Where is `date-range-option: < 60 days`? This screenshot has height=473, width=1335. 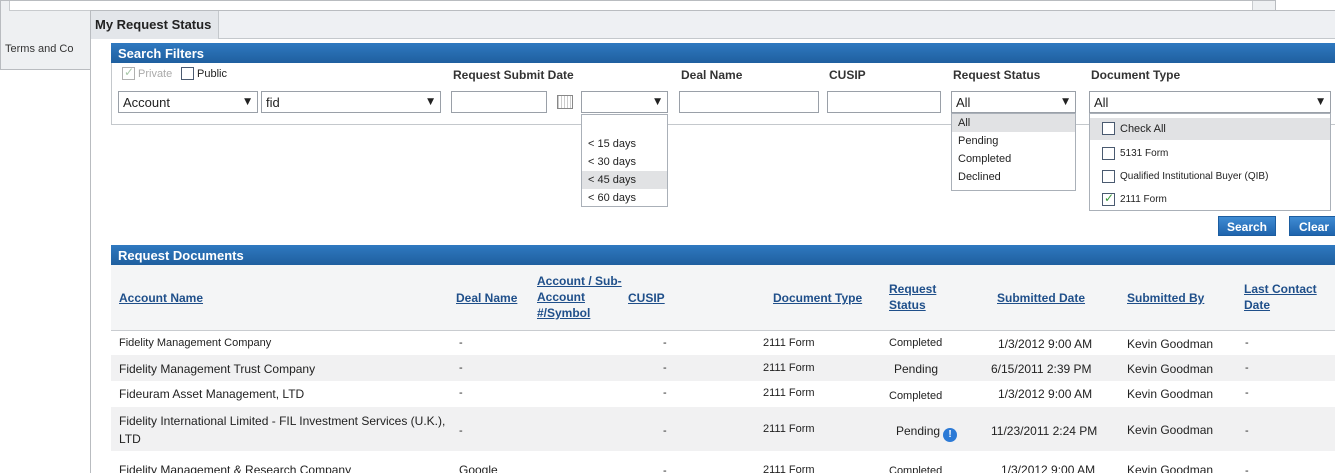 date-range-option: < 60 days is located at coordinates (624, 198).